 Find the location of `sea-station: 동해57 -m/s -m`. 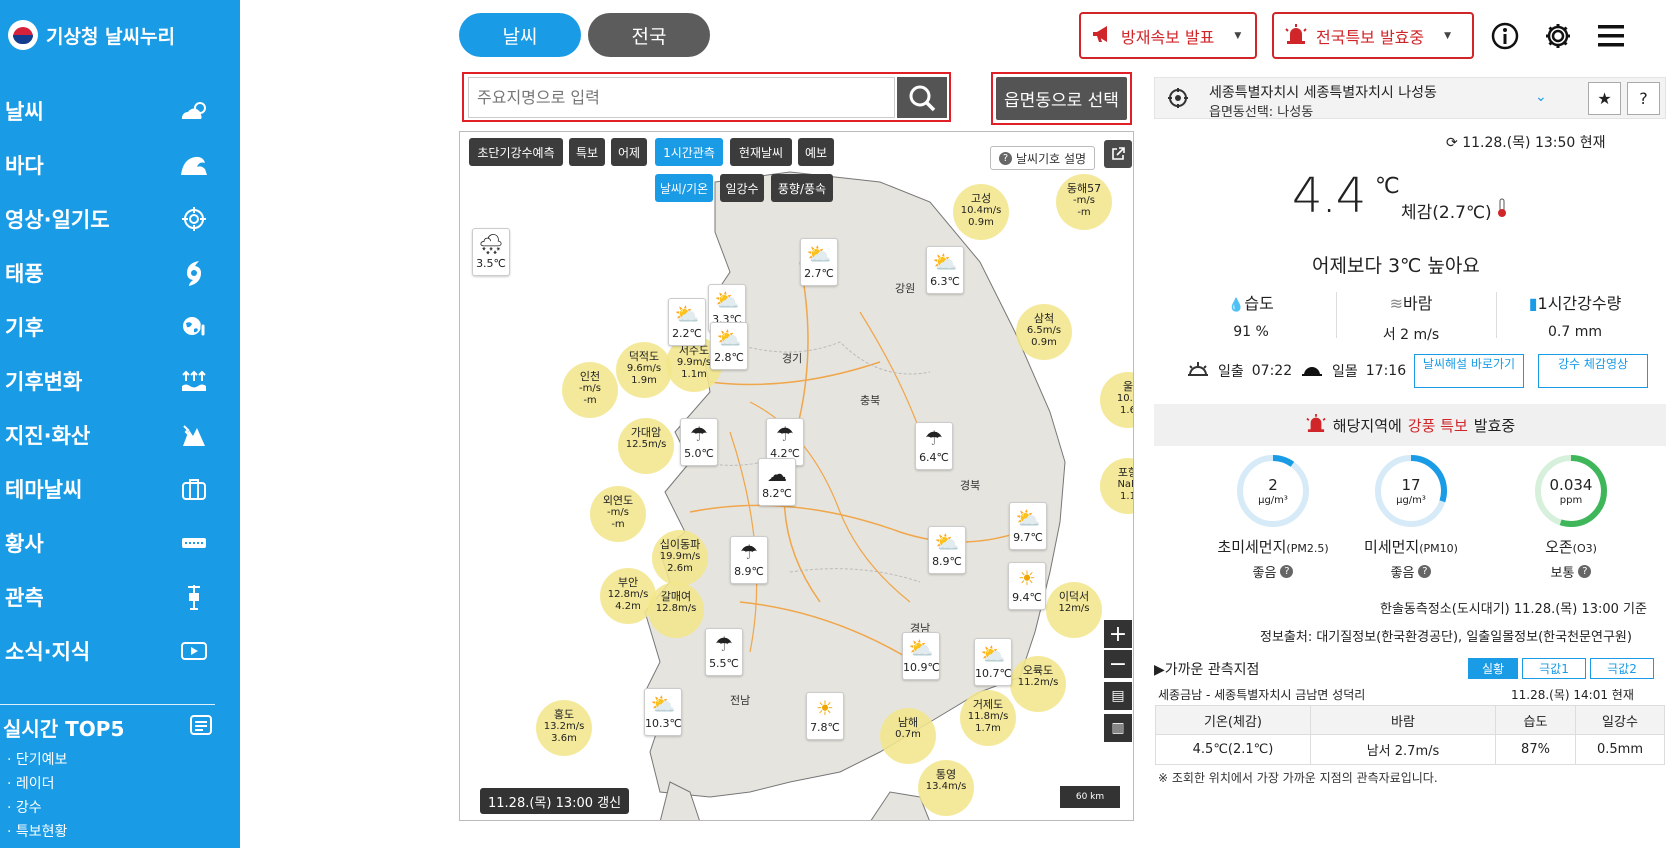

sea-station: 동해57 -m/s -m is located at coordinates (1084, 202).